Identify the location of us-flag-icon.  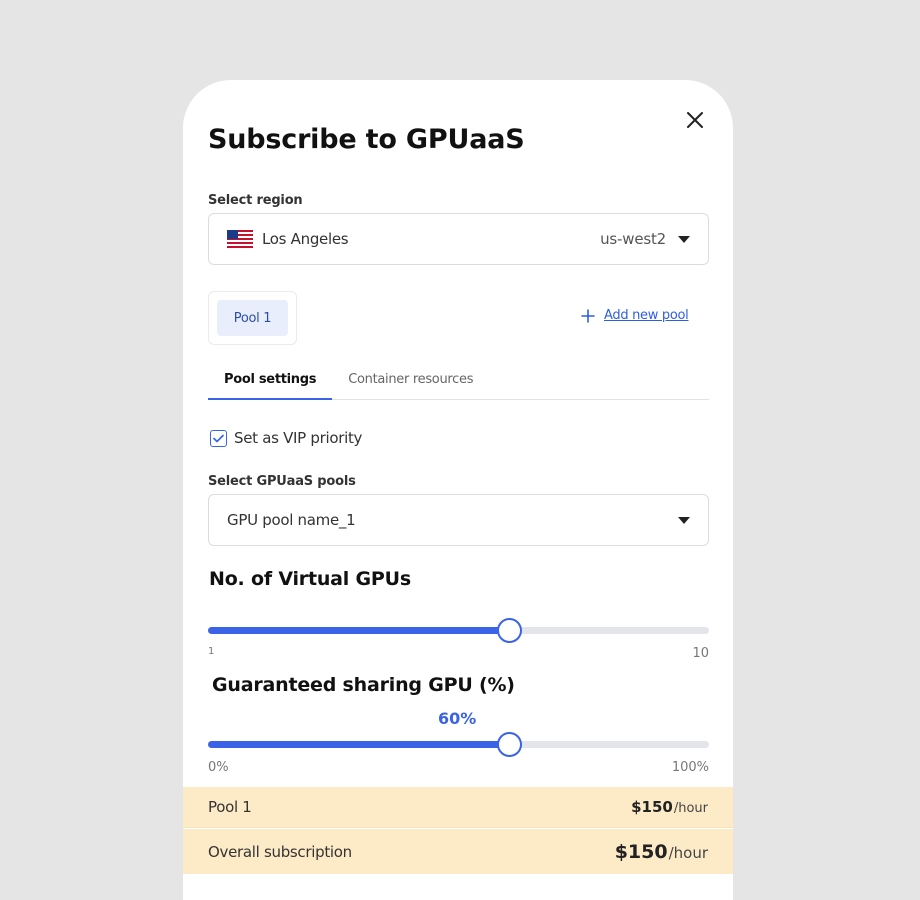
(240, 239).